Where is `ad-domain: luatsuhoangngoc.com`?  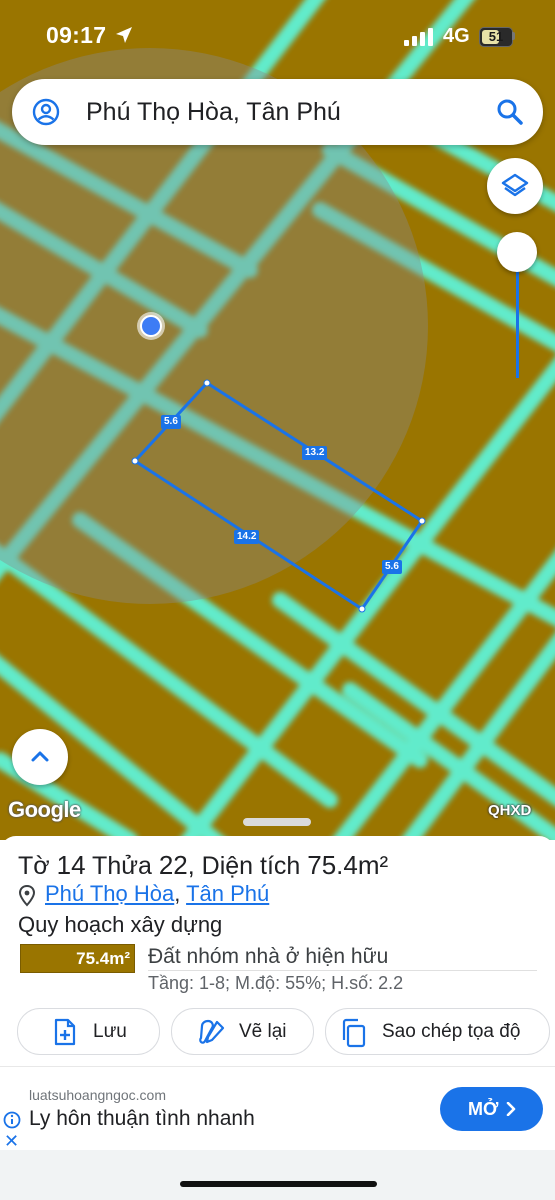 ad-domain: luatsuhoangngoc.com is located at coordinates (97, 1095).